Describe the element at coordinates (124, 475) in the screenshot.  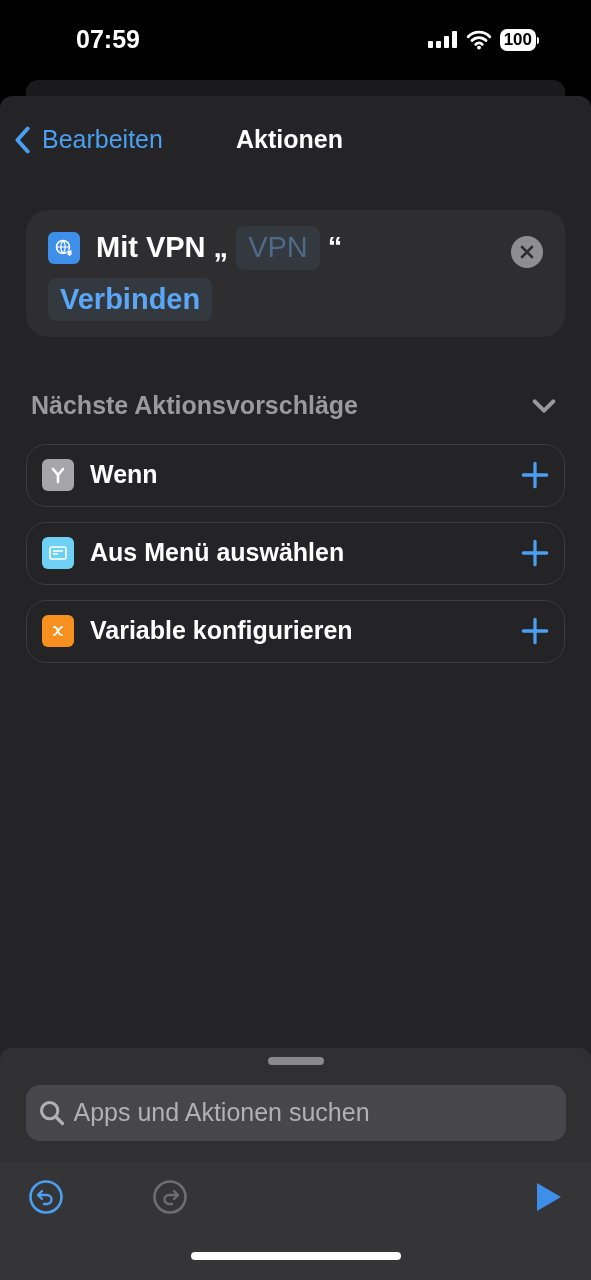
I see `suggestion-label: Wenn` at that location.